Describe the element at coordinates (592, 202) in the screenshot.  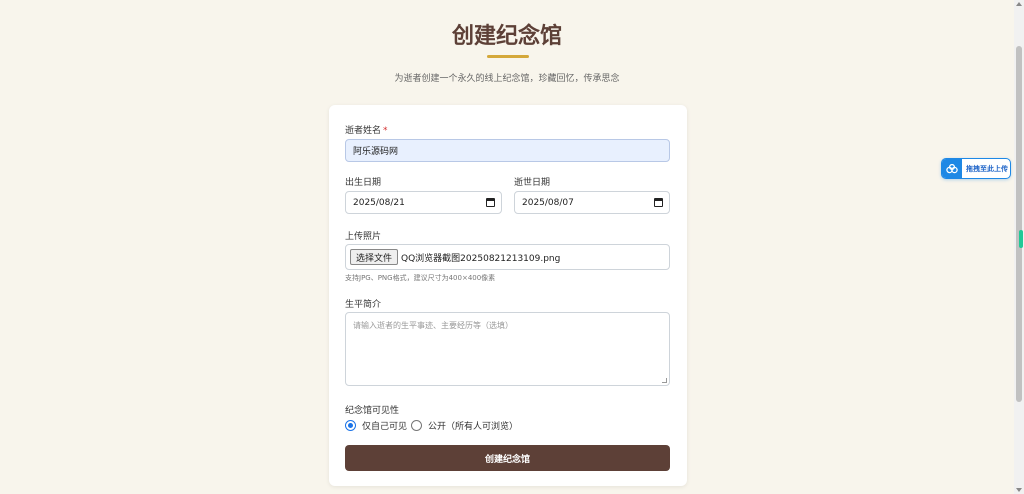
I see `death-date-input: 2025/08/07` at that location.